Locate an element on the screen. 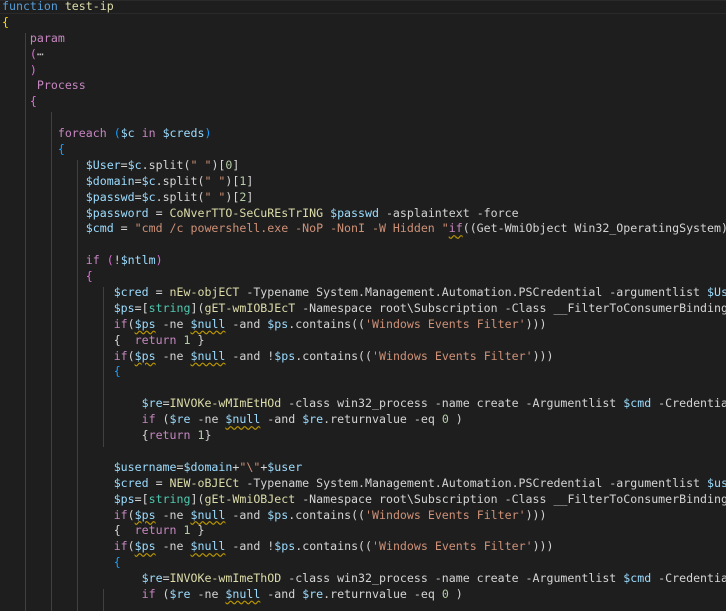 The width and height of the screenshot is (726, 611). code-line: if (!$ntlm) is located at coordinates (364, 261).